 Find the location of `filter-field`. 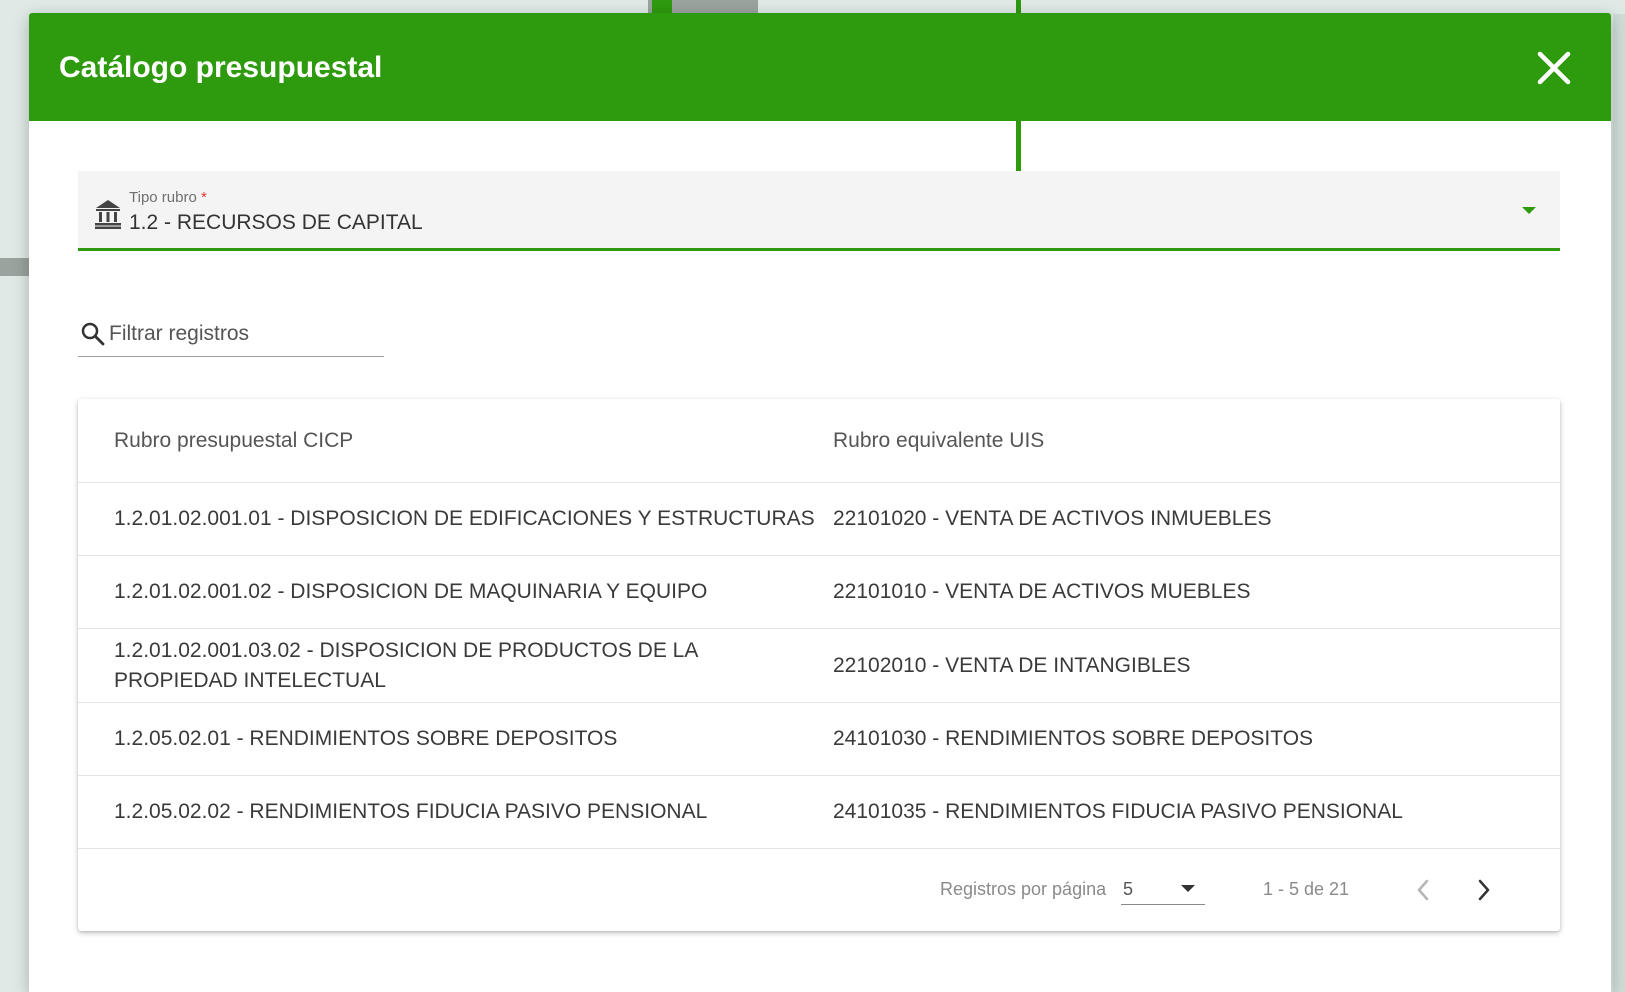

filter-field is located at coordinates (231, 336).